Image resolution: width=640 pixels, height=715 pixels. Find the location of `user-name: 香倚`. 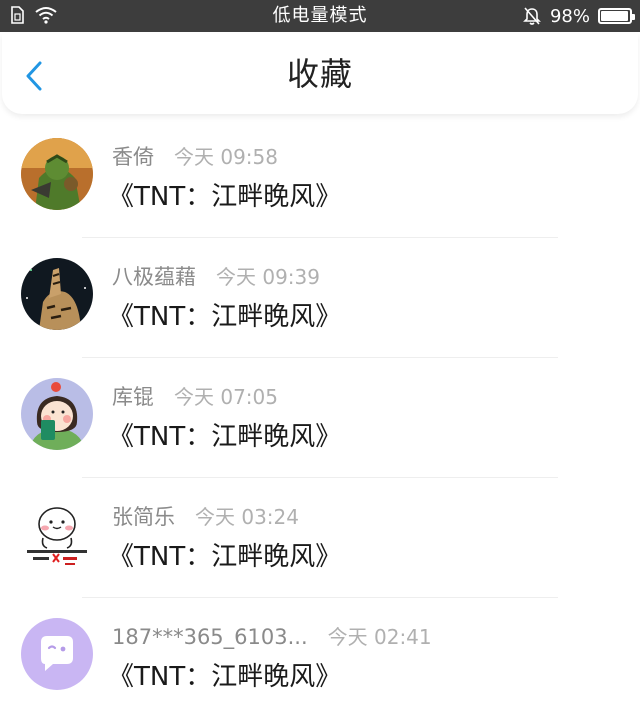

user-name: 香倚 is located at coordinates (133, 156).